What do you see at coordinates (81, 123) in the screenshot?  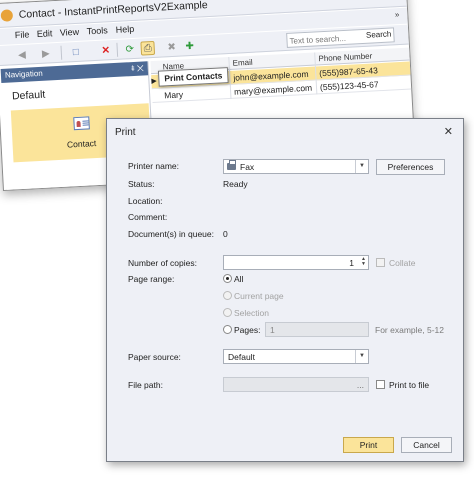 I see `contact-card-icon` at bounding box center [81, 123].